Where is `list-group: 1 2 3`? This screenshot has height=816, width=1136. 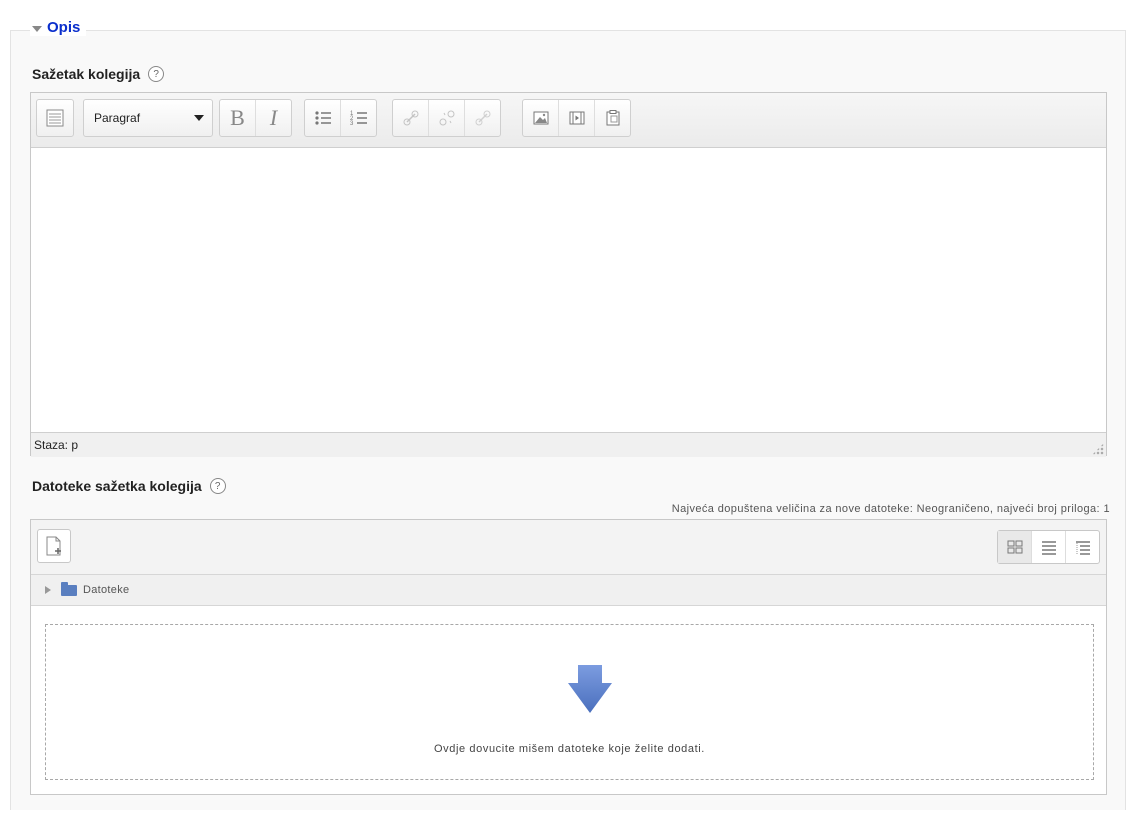 list-group: 1 2 3 is located at coordinates (340, 118).